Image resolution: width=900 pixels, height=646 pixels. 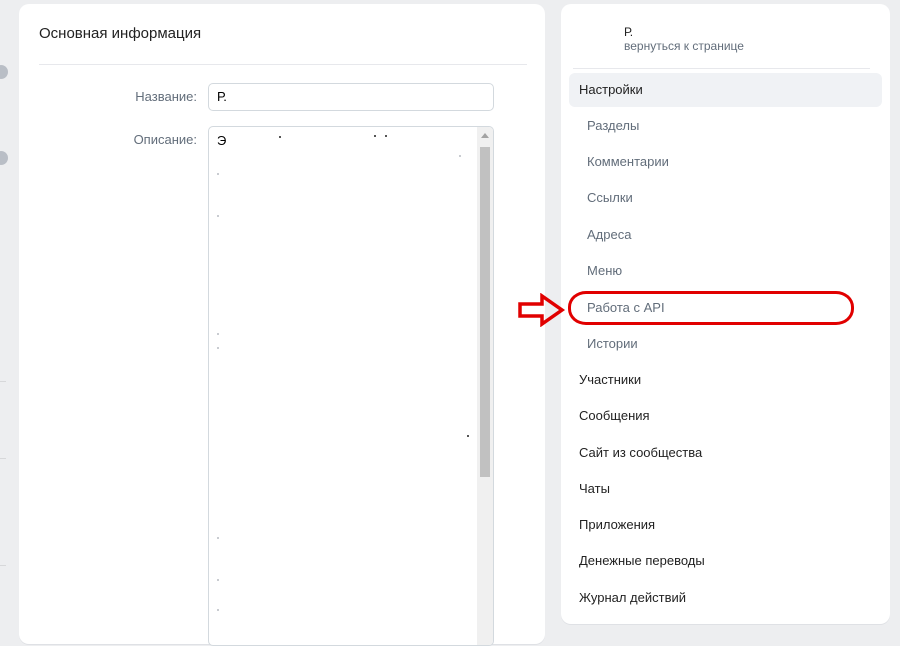 What do you see at coordinates (725, 561) in the screenshot?
I see `menu-item-money-transfers: Денежные переводы` at bounding box center [725, 561].